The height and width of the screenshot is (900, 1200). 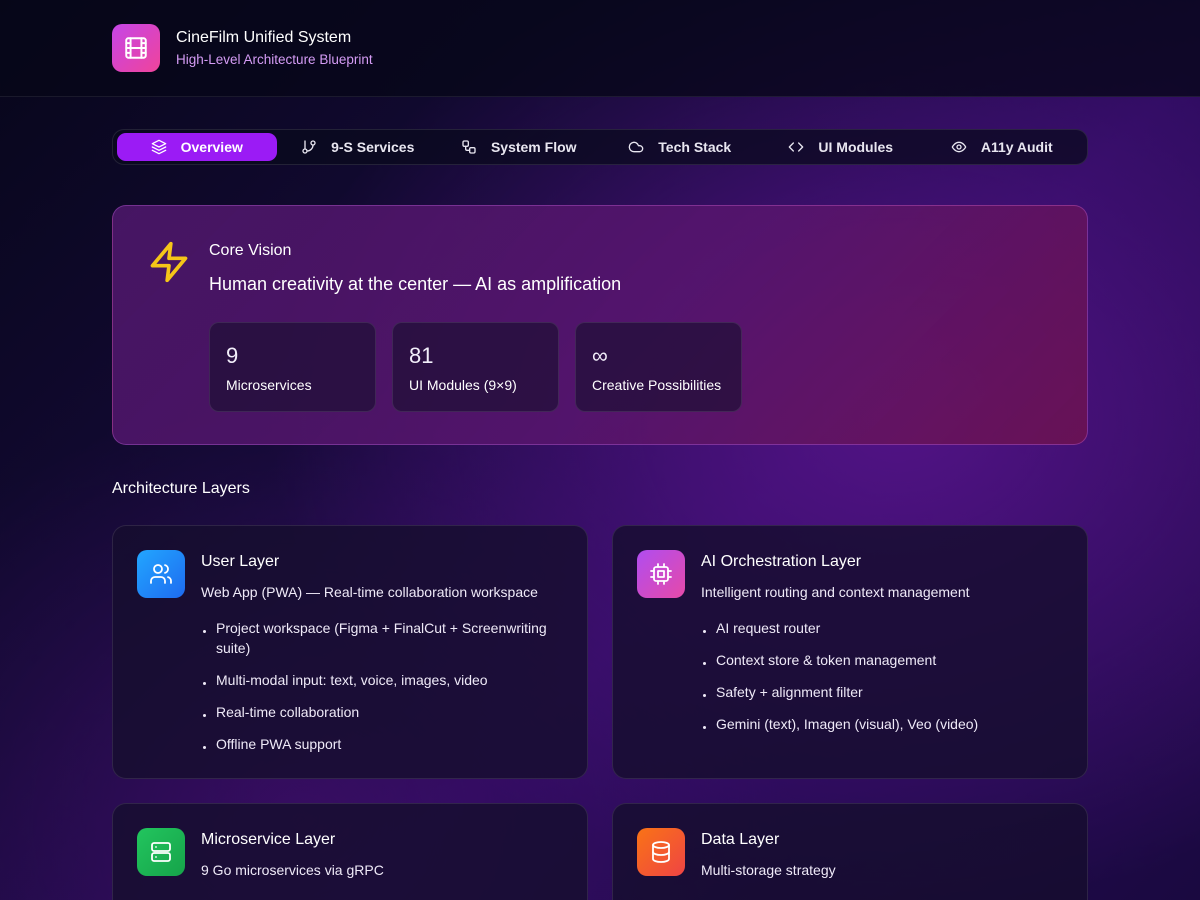 I want to click on server-icon, so click(x=161, y=852).